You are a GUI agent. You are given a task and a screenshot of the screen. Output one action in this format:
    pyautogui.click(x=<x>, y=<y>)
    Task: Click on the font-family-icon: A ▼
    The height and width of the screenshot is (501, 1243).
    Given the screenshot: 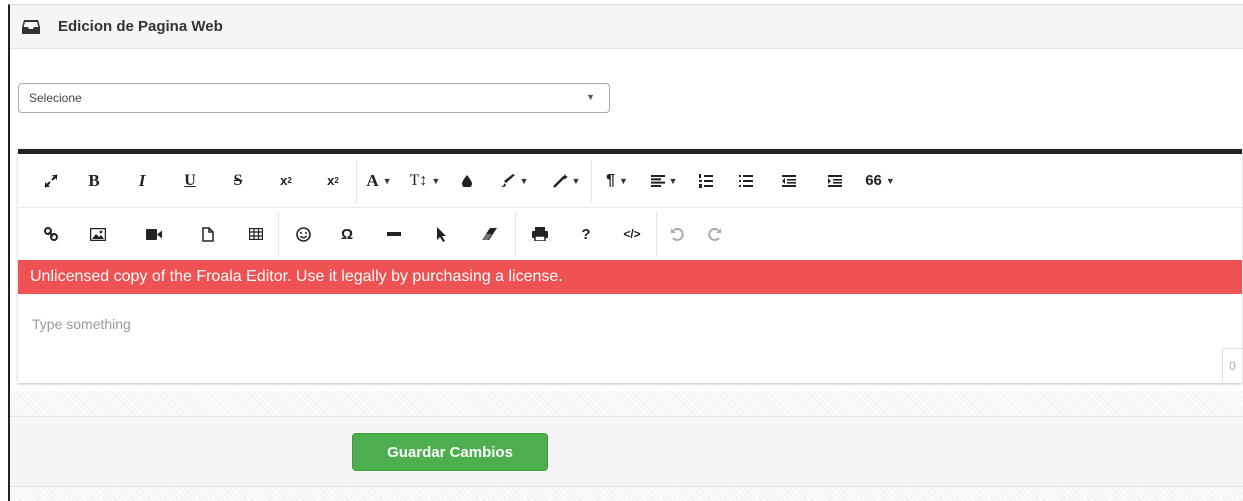 What is the action you would take?
    pyautogui.click(x=379, y=181)
    